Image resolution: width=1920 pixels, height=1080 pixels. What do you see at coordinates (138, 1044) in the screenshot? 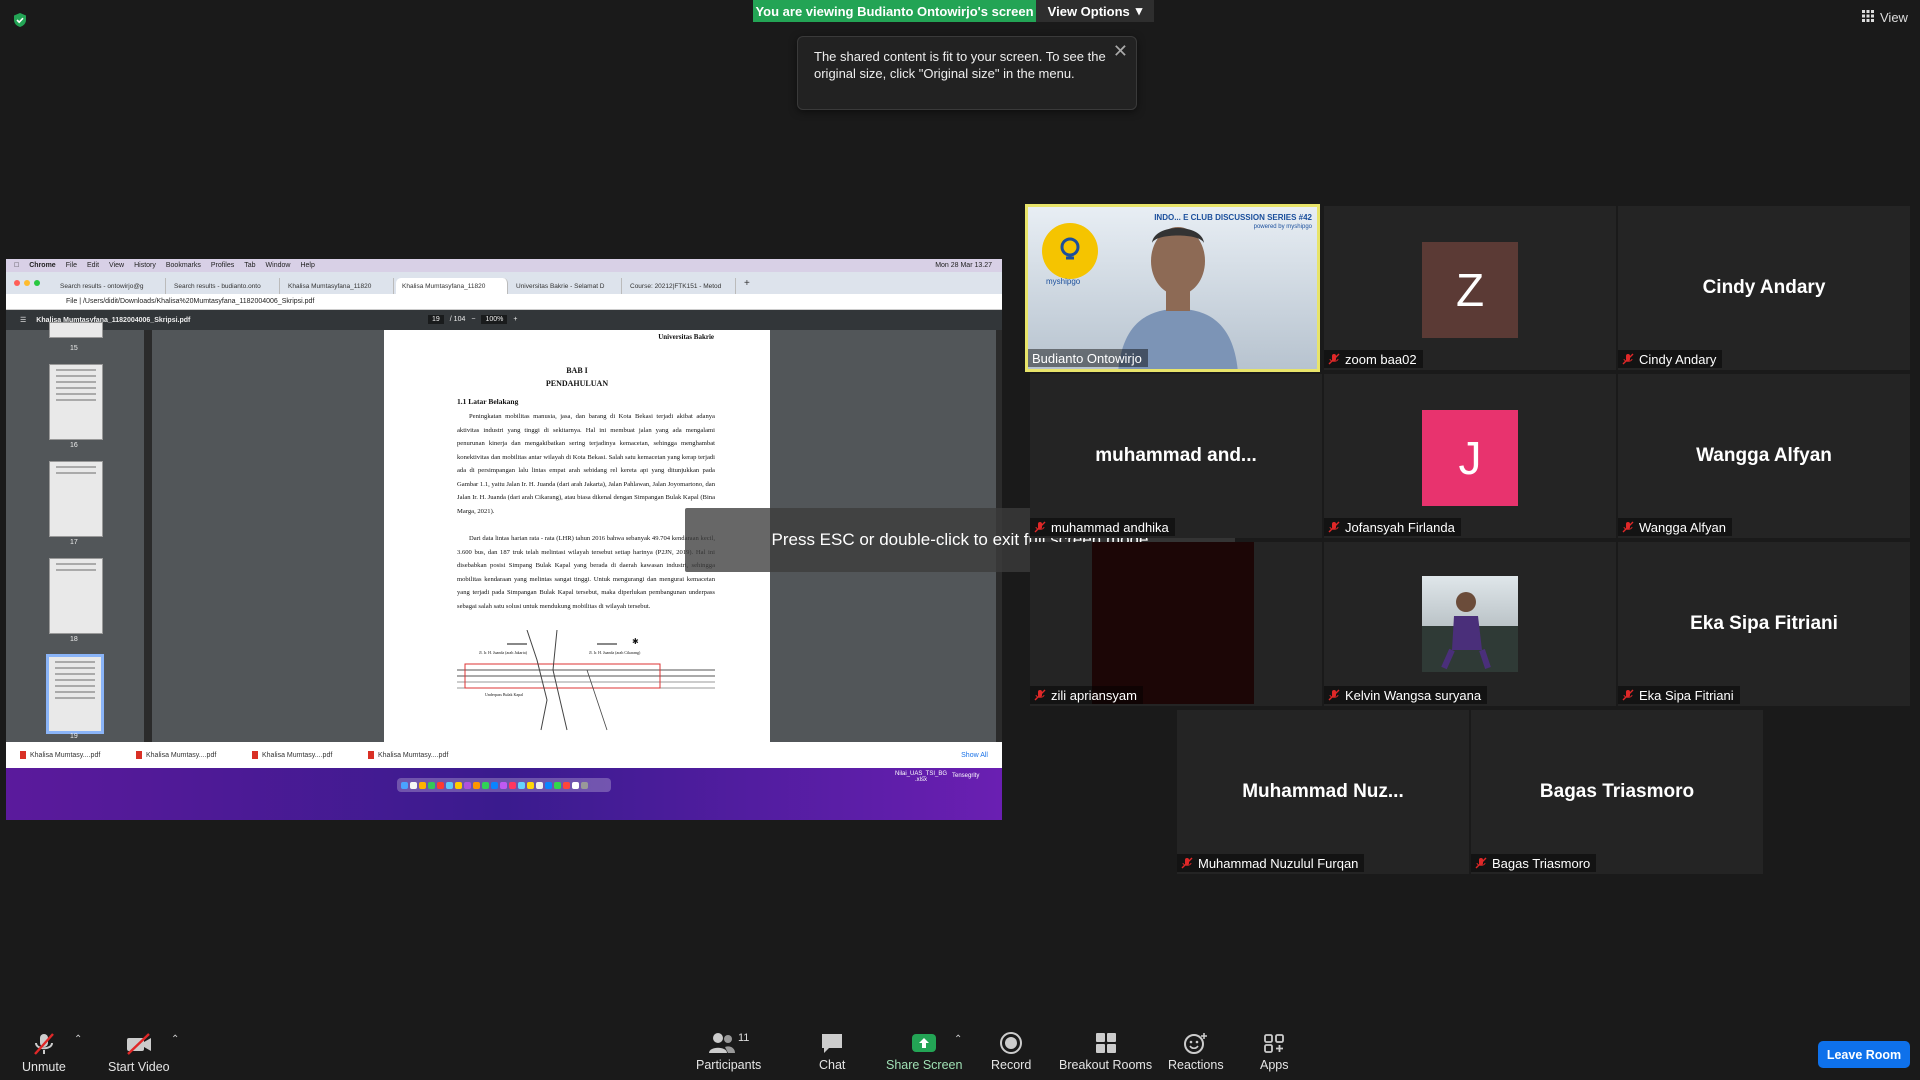
I see `video-off-icon` at bounding box center [138, 1044].